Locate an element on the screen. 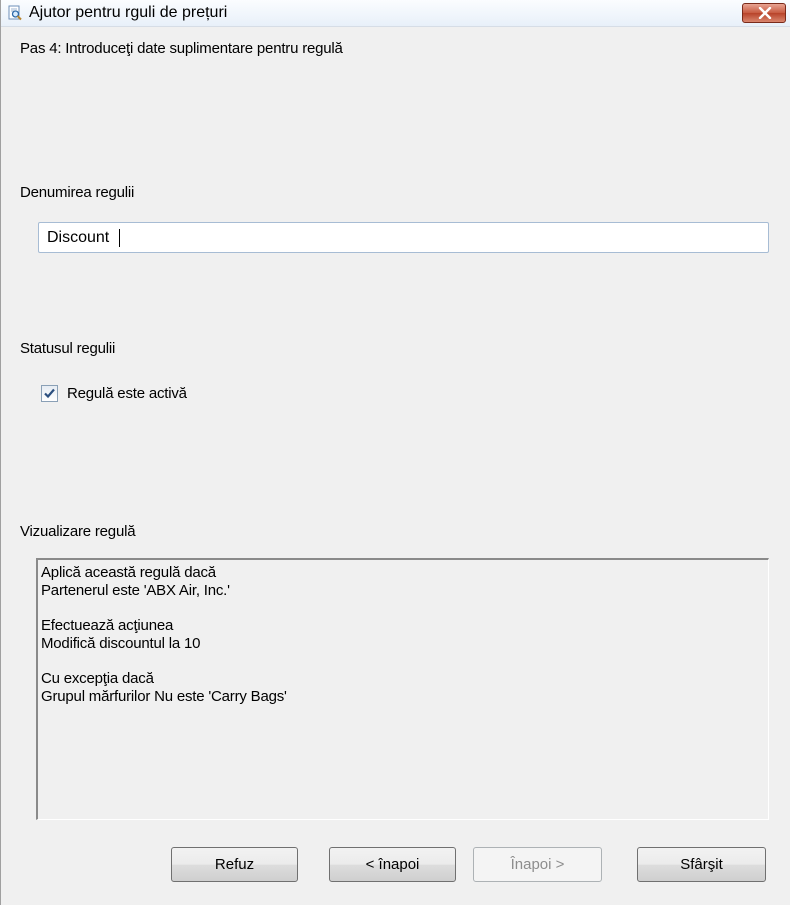 The width and height of the screenshot is (790, 905). preview-line: Aplică această regulă dacă is located at coordinates (128, 572).